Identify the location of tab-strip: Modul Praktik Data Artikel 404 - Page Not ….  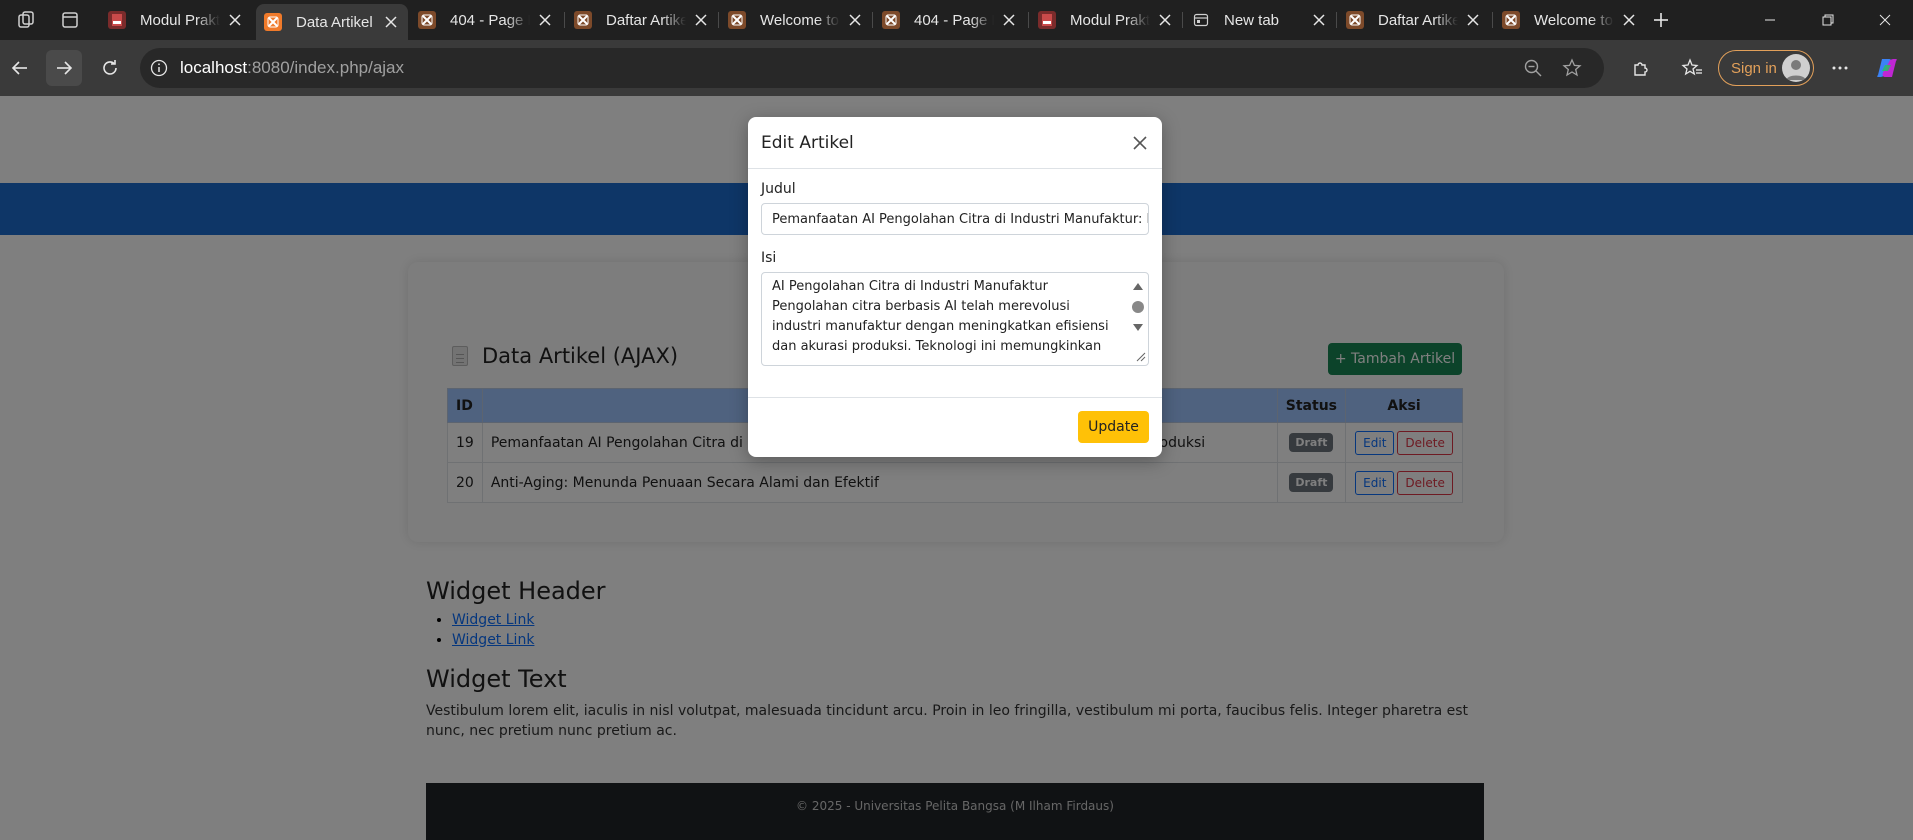
(956, 20).